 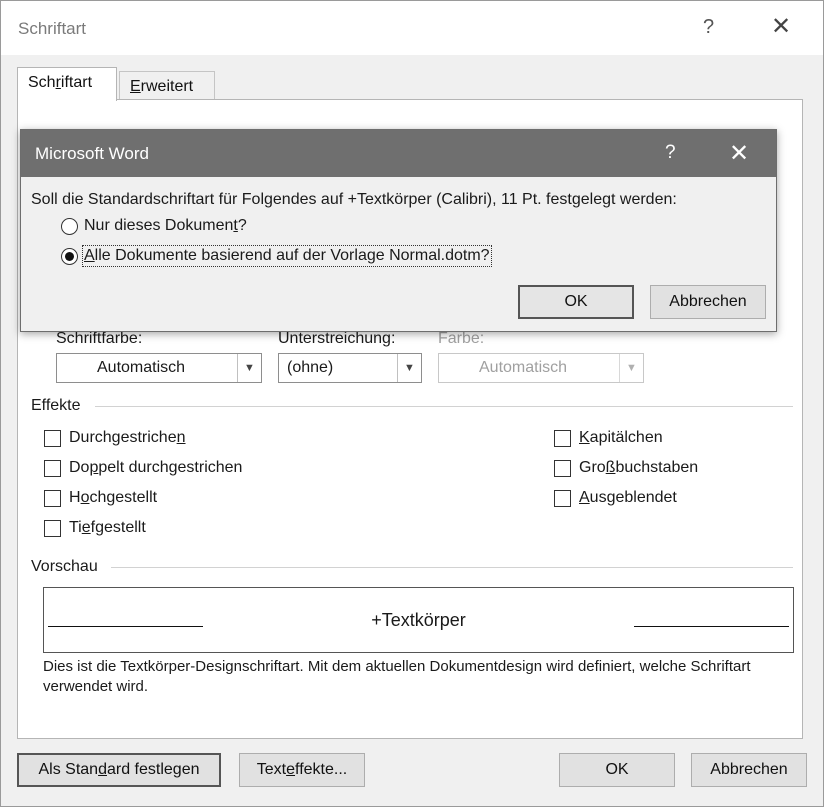 I want to click on radio-this-document: Nur dieses Dokument?, so click(x=154, y=226).